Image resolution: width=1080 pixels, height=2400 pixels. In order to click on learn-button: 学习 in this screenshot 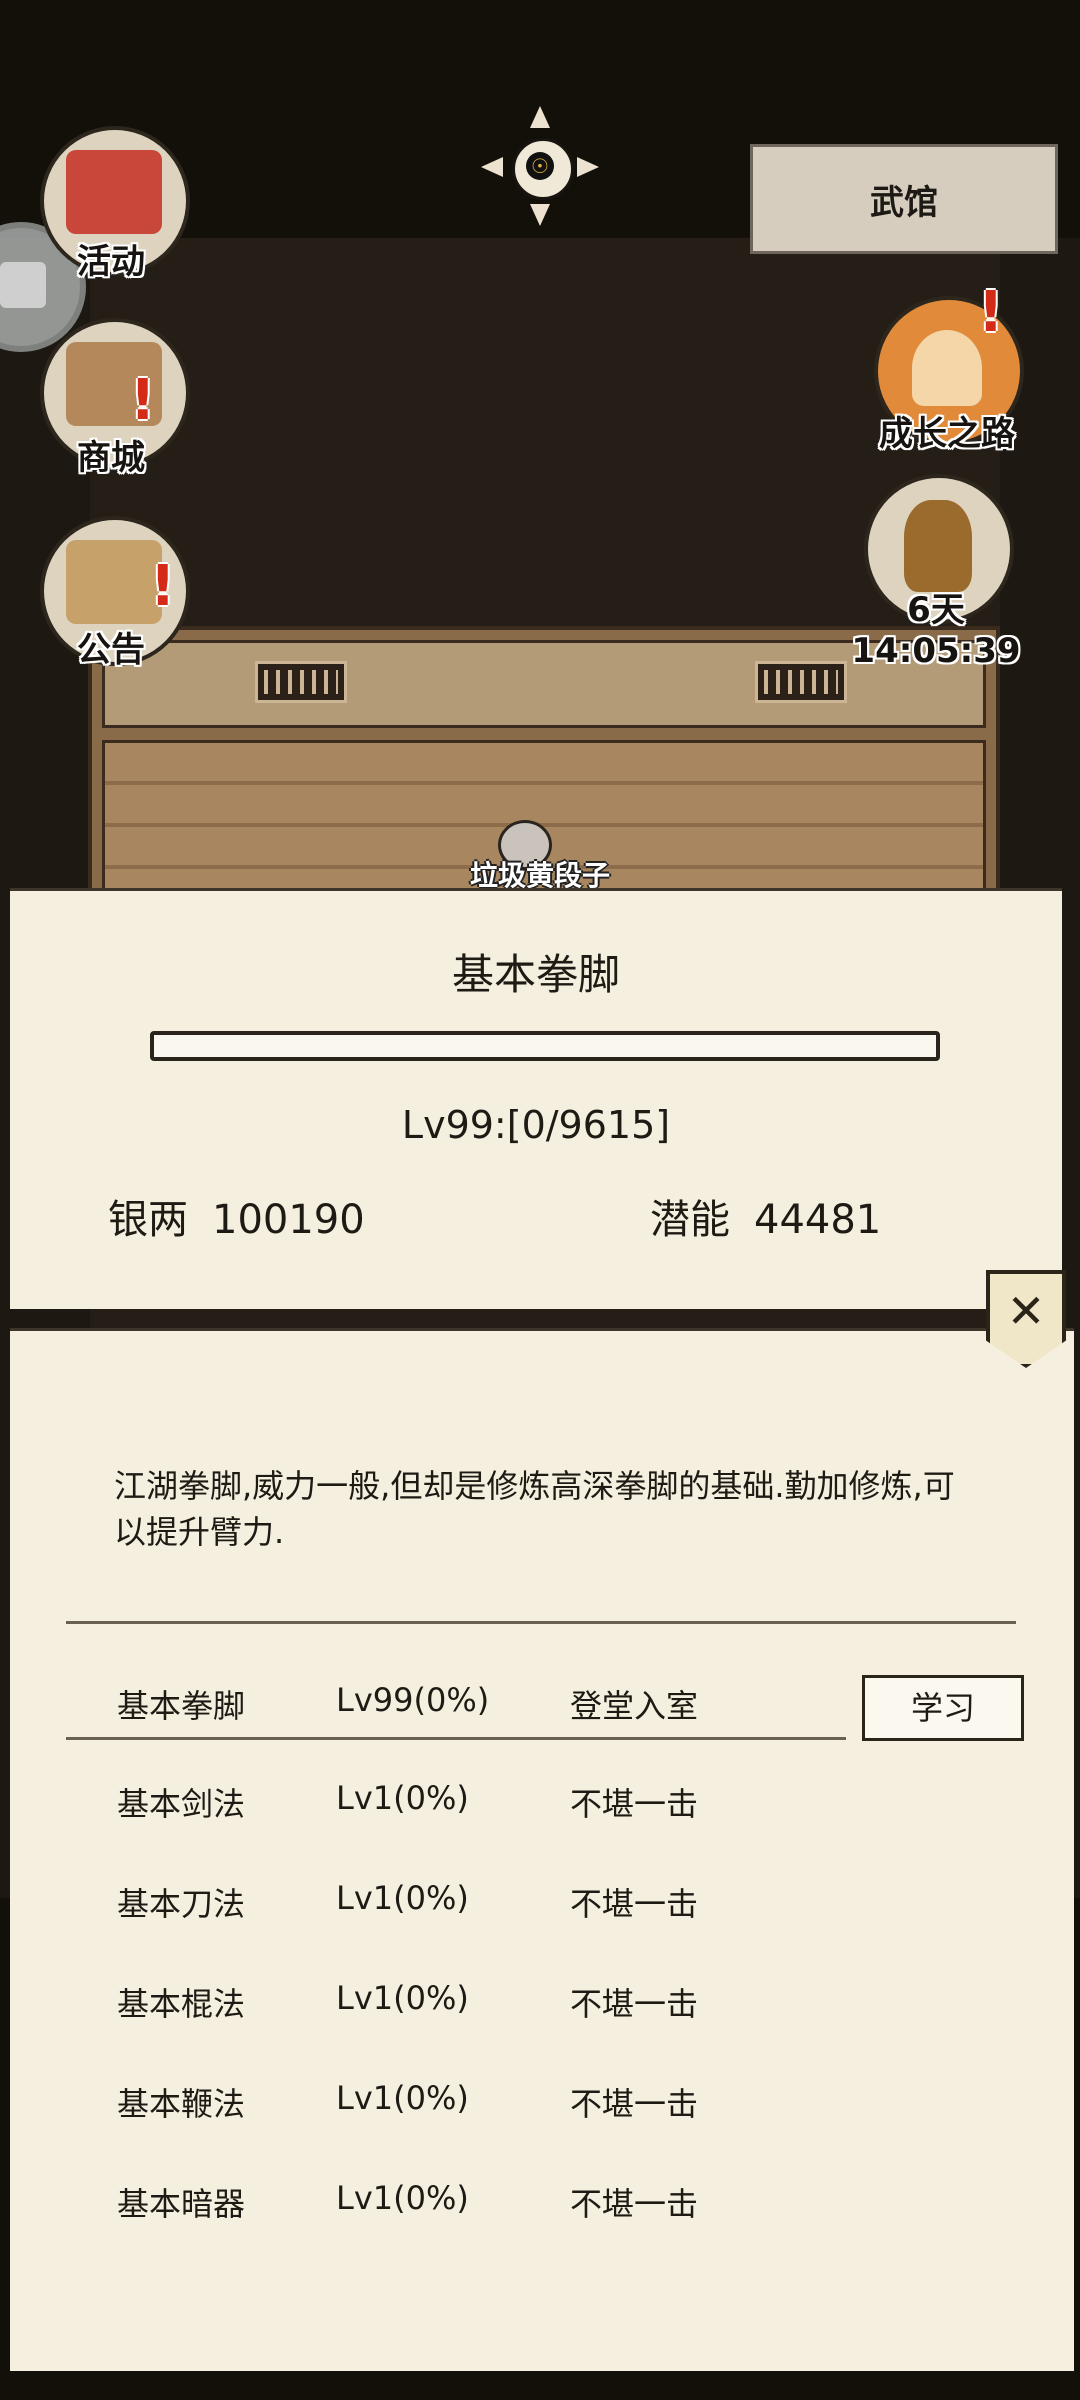, I will do `click(943, 1708)`.